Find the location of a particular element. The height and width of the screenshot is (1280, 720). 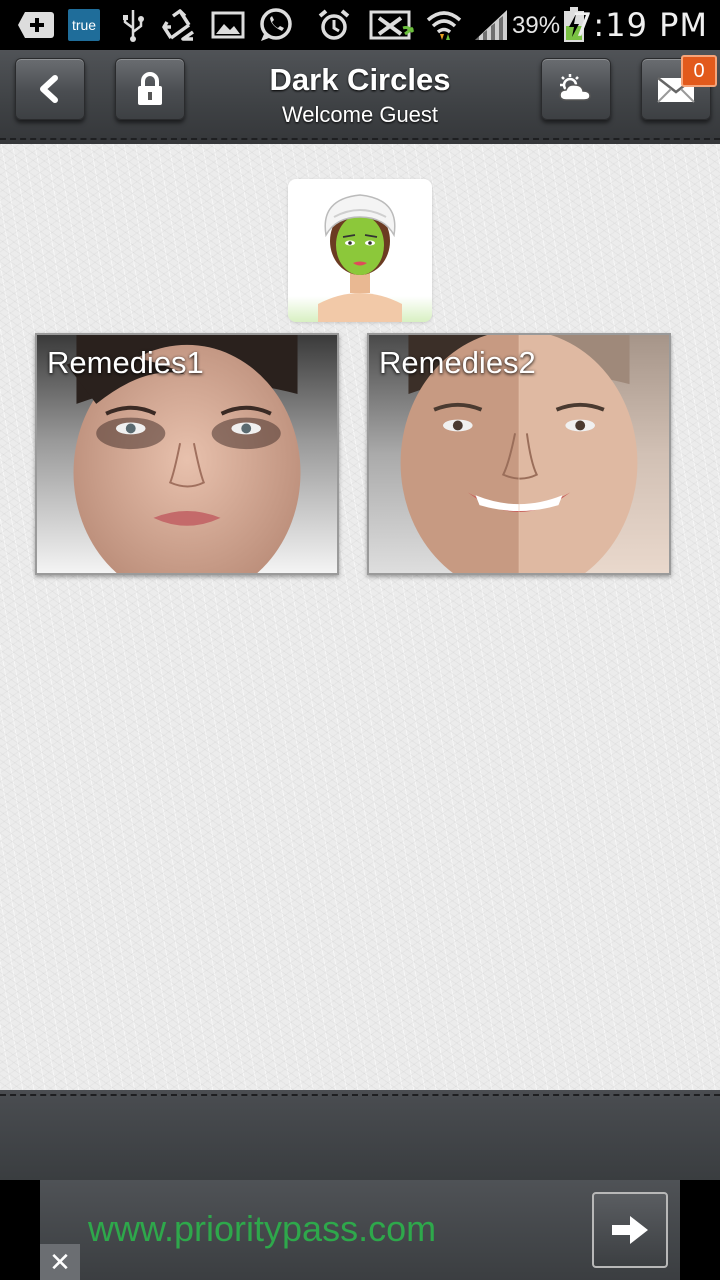

footer-bar is located at coordinates (360, 1135).